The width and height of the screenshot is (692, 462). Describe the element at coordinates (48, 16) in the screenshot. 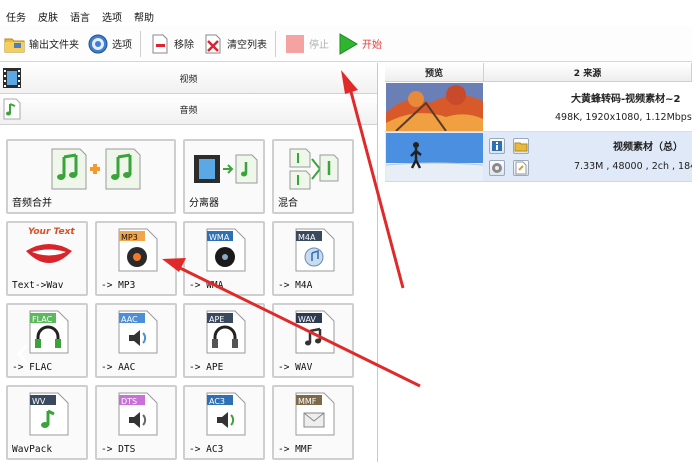

I see `menu-skin: 皮肤` at that location.